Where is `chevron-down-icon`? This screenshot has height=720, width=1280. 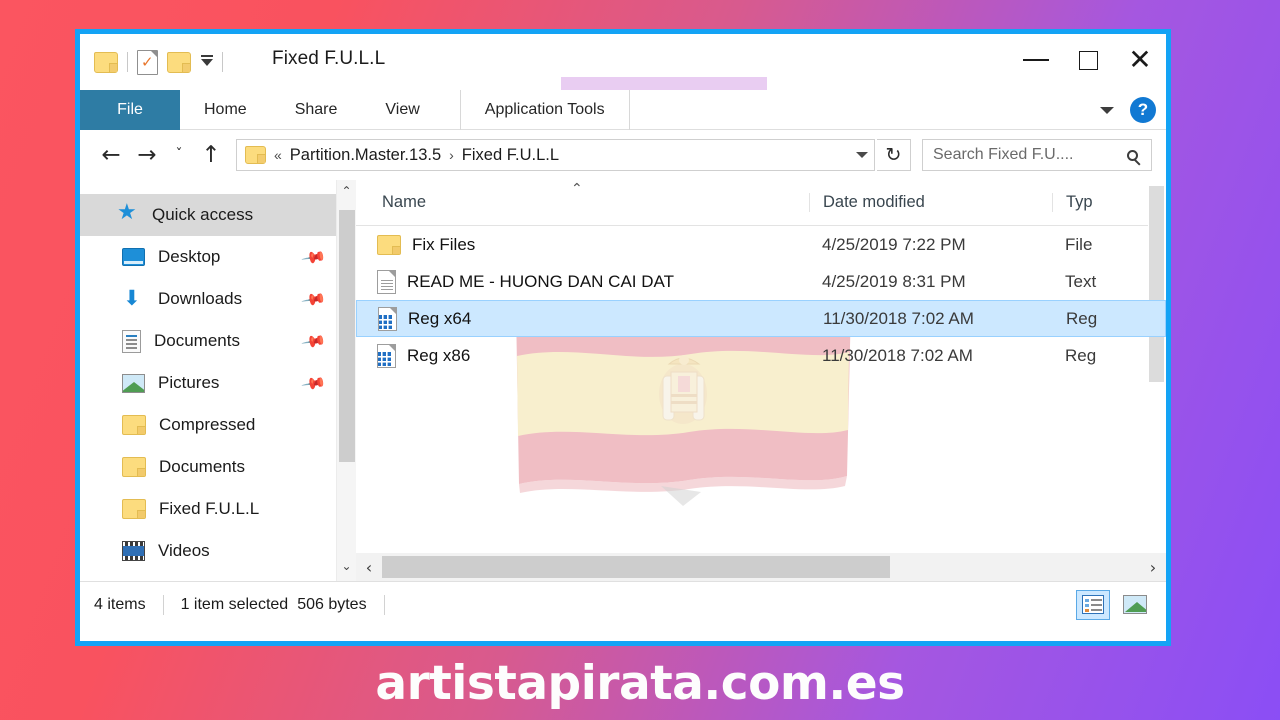
chevron-down-icon is located at coordinates (1107, 110).